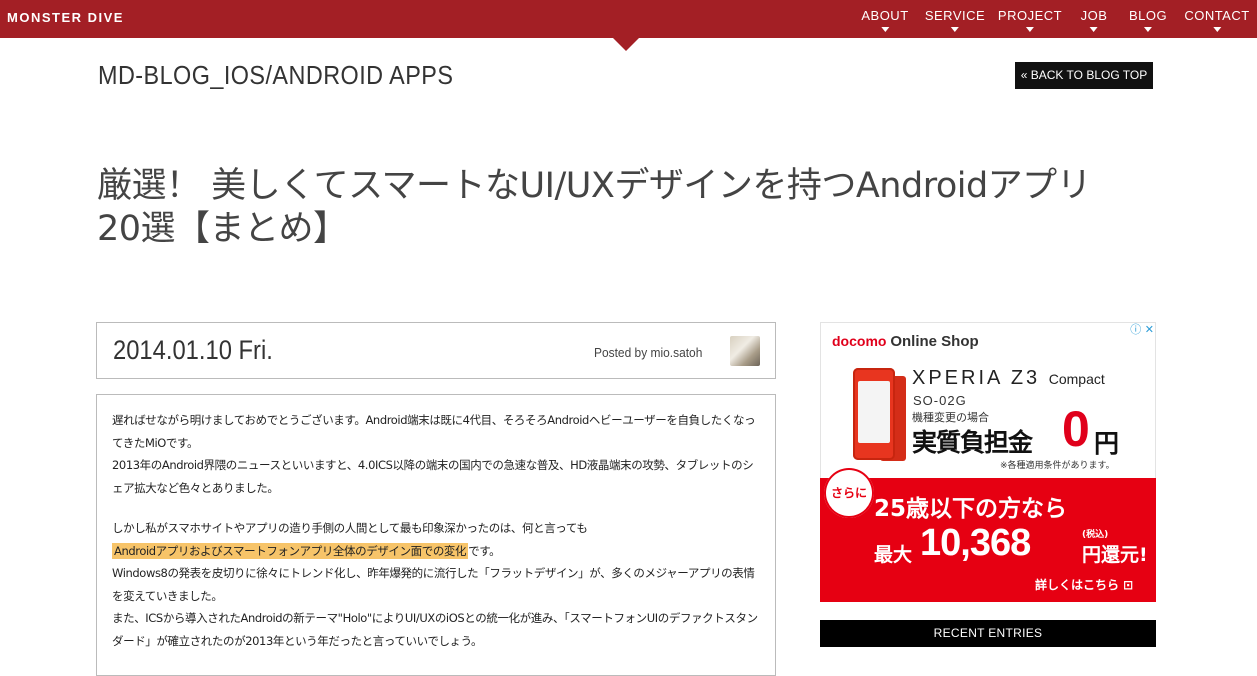  What do you see at coordinates (934, 341) in the screenshot?
I see `ad-brand-name: Online Shop` at bounding box center [934, 341].